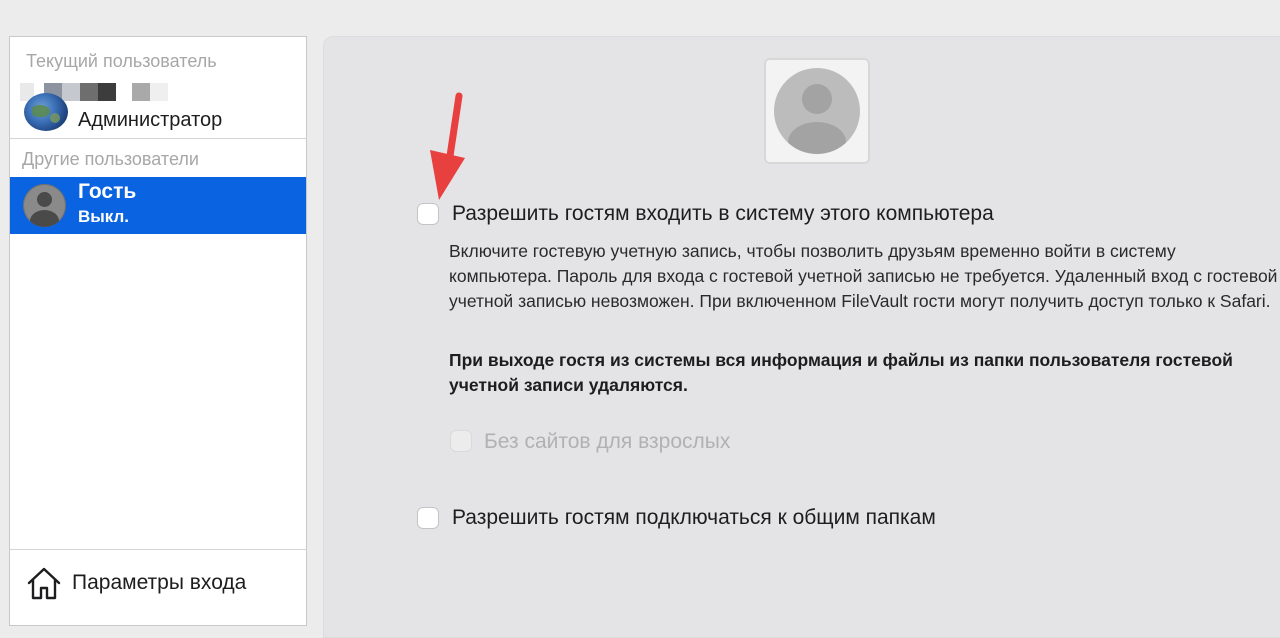 The width and height of the screenshot is (1280, 638). I want to click on user-silhouette-icon, so click(817, 111).